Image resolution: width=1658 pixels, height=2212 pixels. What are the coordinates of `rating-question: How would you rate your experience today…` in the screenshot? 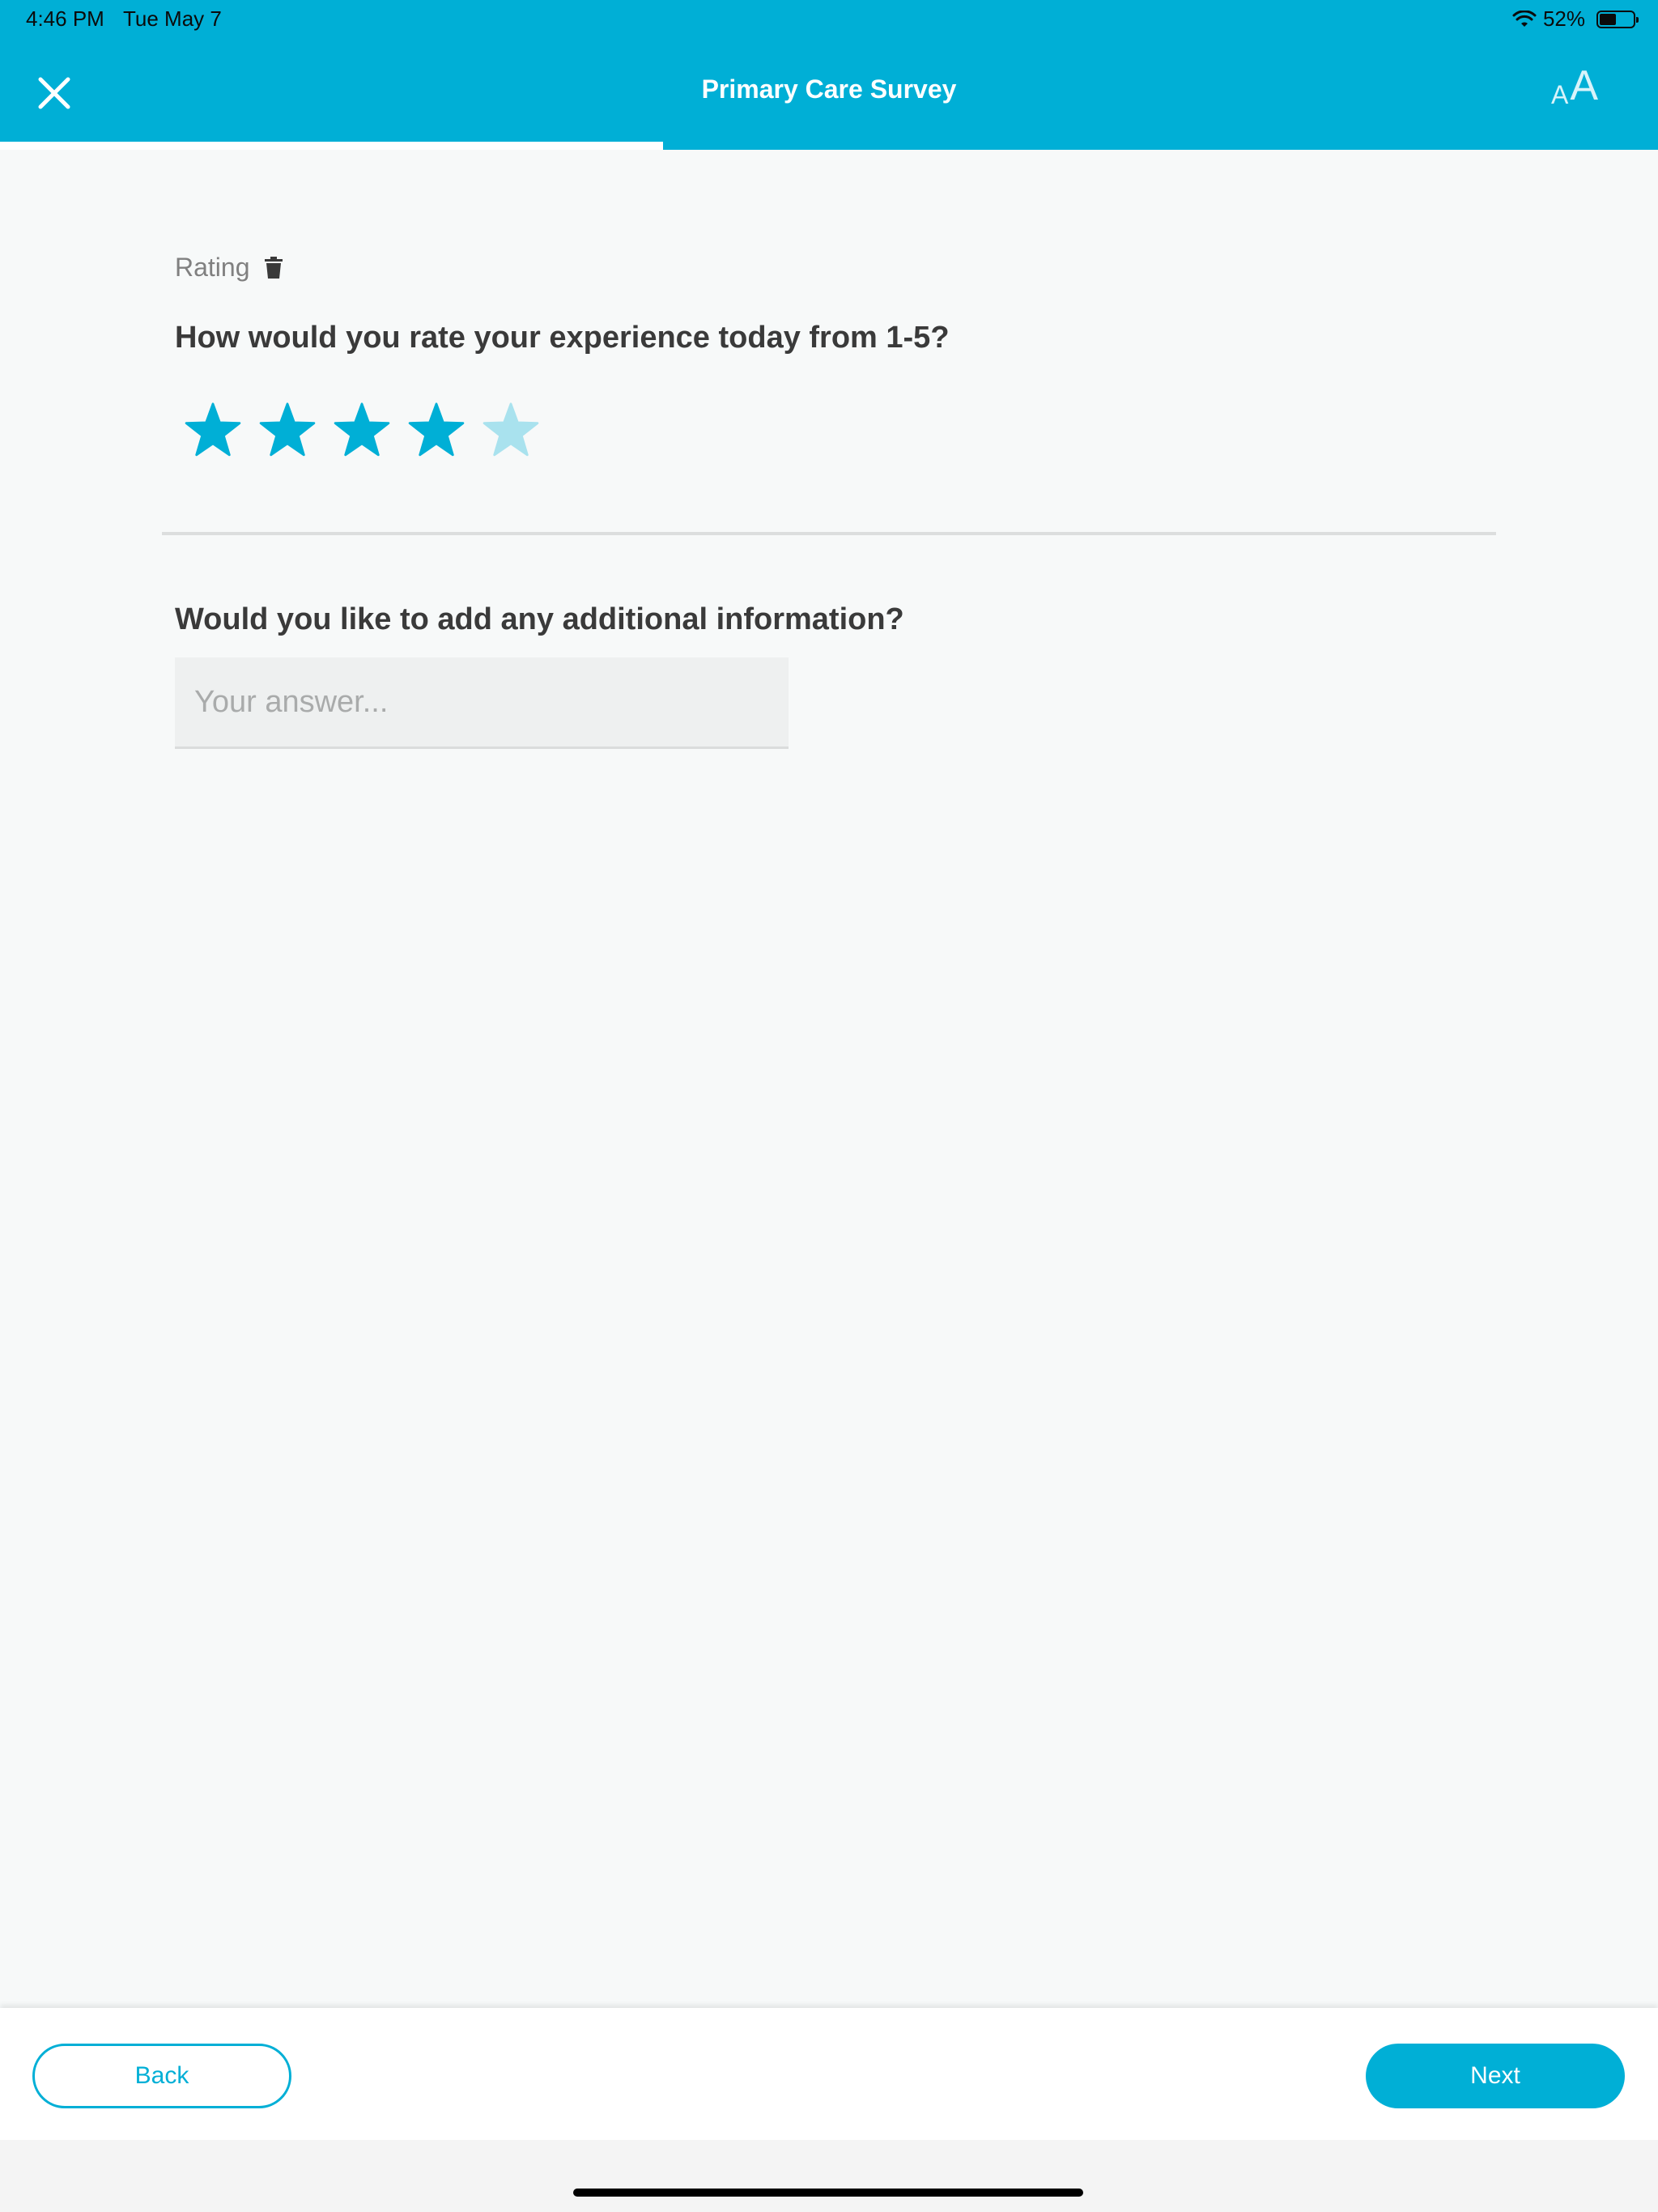 It's located at (562, 338).